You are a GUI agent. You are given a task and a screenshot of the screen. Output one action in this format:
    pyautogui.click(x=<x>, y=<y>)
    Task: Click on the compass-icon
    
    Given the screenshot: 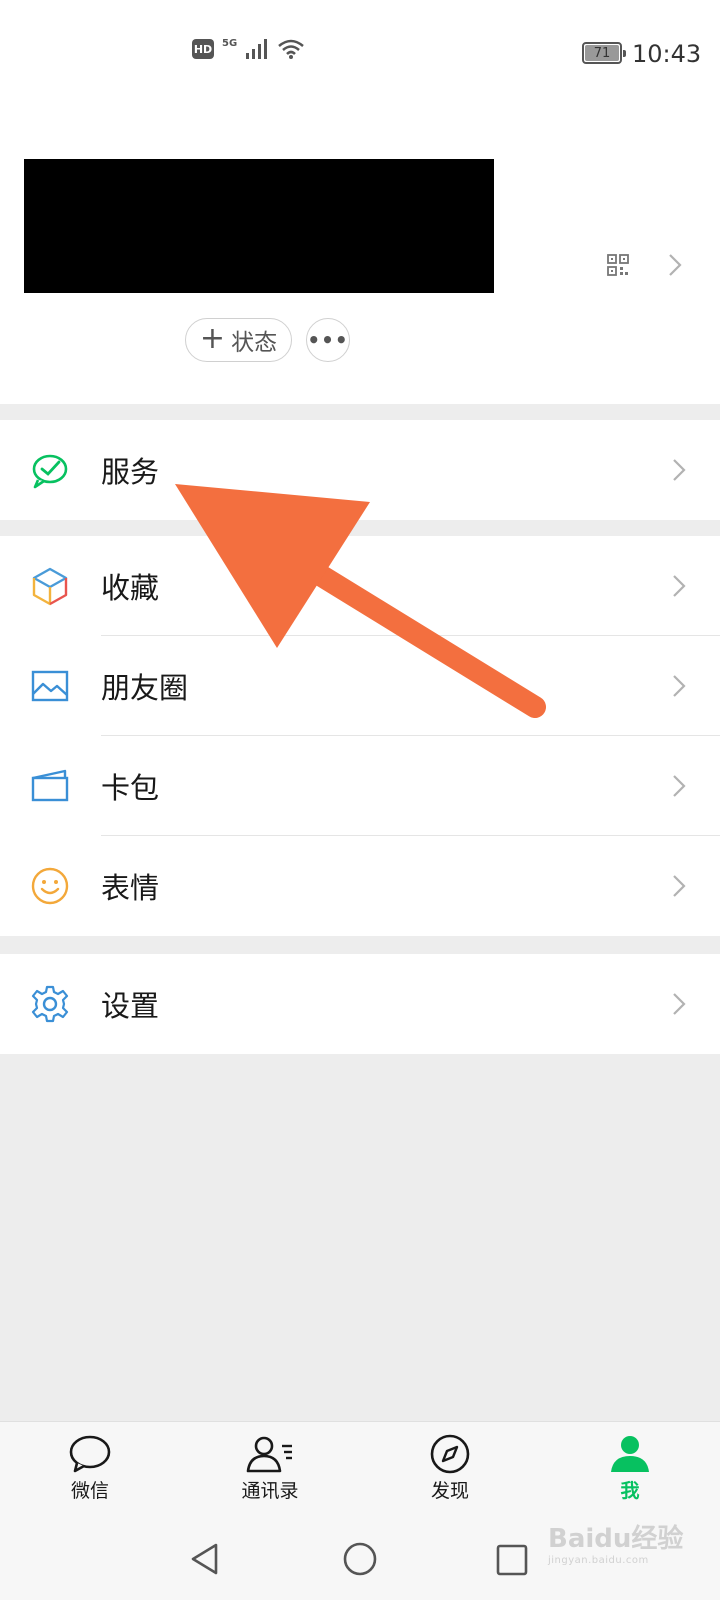 What is the action you would take?
    pyautogui.click(x=450, y=1454)
    